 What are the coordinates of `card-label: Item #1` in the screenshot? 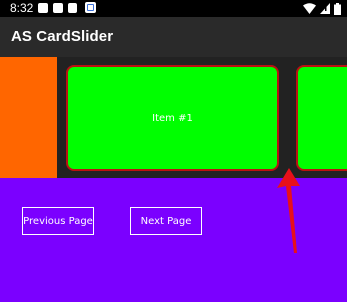 It's located at (172, 118).